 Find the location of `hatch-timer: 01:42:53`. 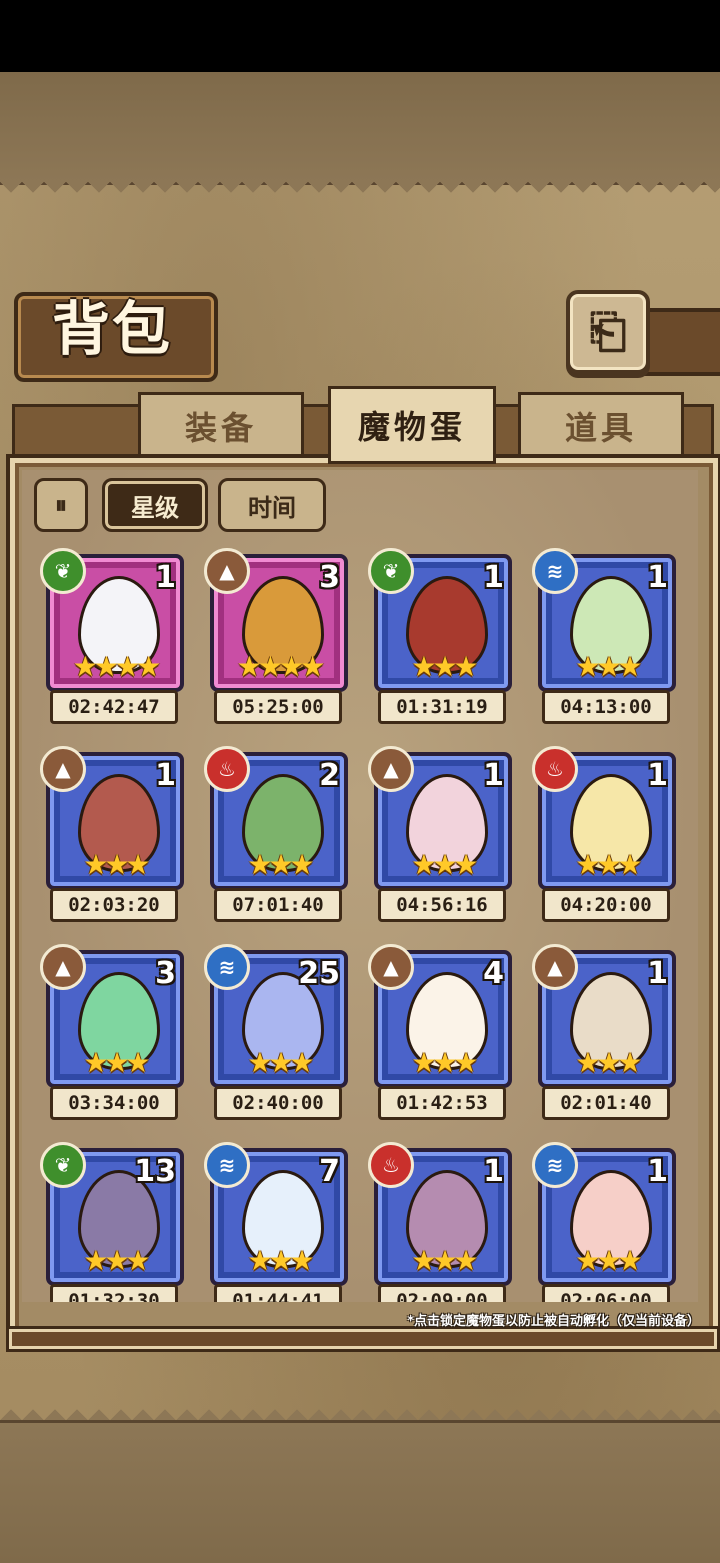

hatch-timer: 01:42:53 is located at coordinates (442, 1103).